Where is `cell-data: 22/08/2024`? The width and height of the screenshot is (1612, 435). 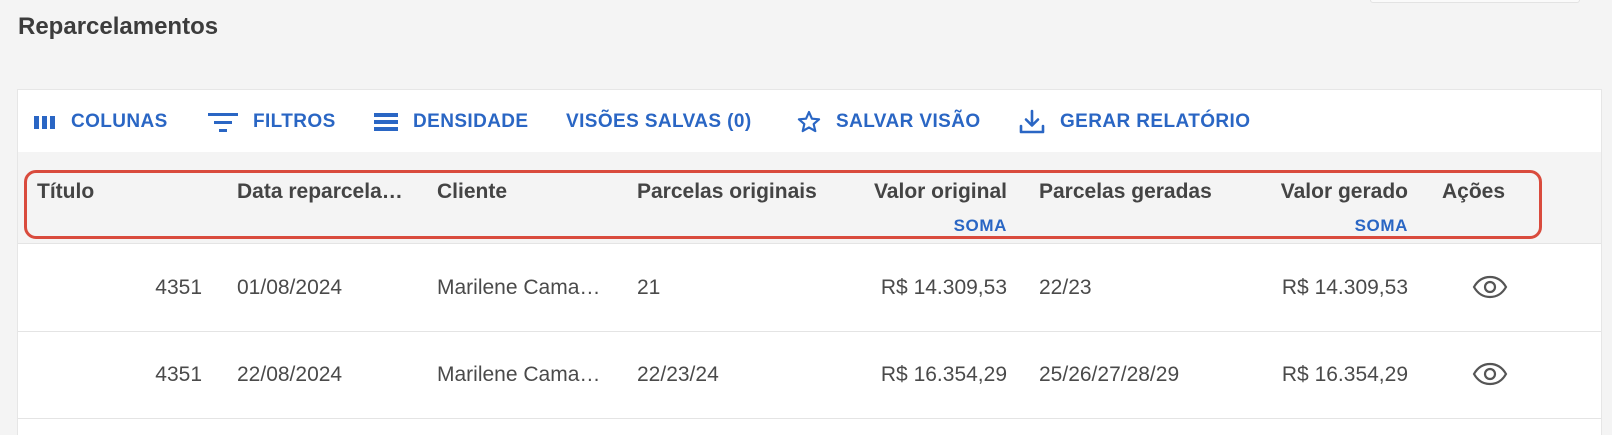 cell-data: 22/08/2024 is located at coordinates (290, 374).